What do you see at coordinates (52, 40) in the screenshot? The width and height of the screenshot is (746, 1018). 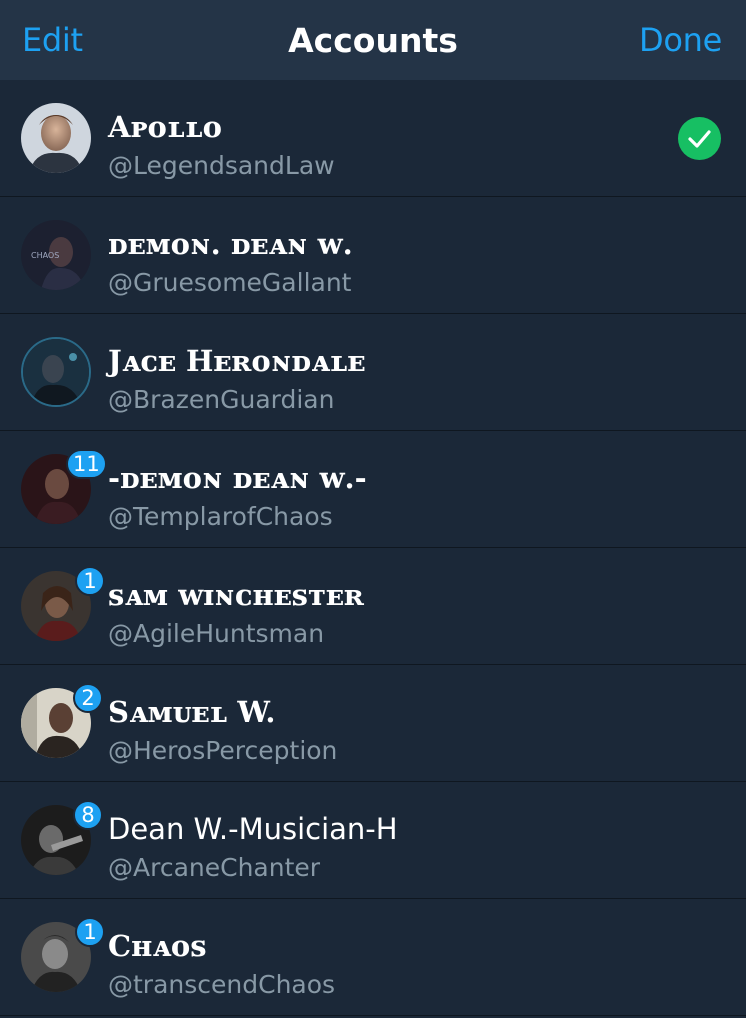 I see `edit-button: Edit` at bounding box center [52, 40].